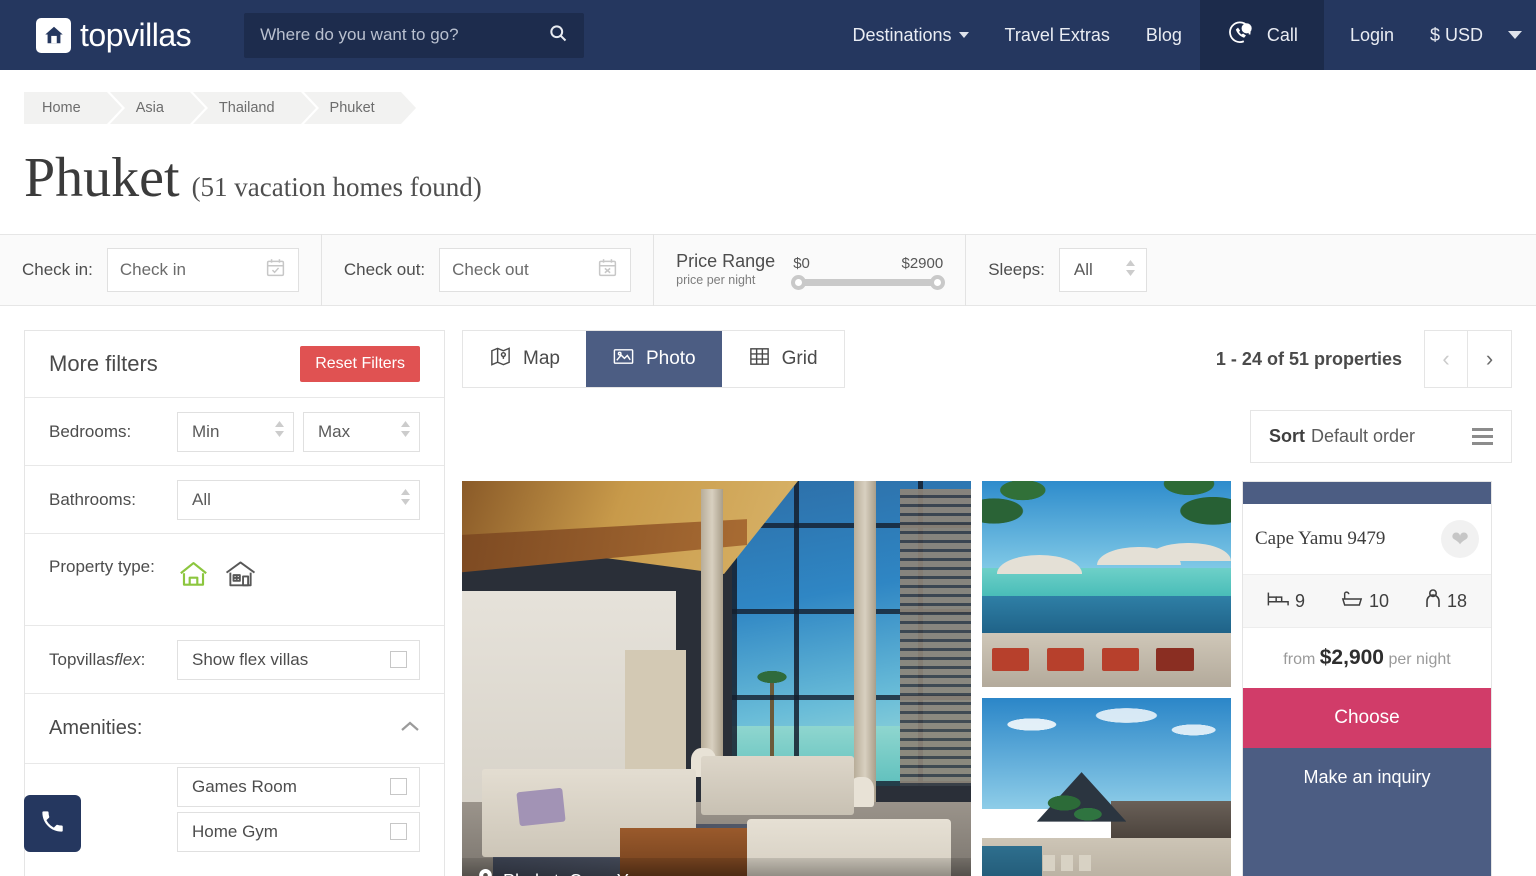  Describe the element at coordinates (244, 786) in the screenshot. I see `amenity-label-games-room: Games Room` at that location.